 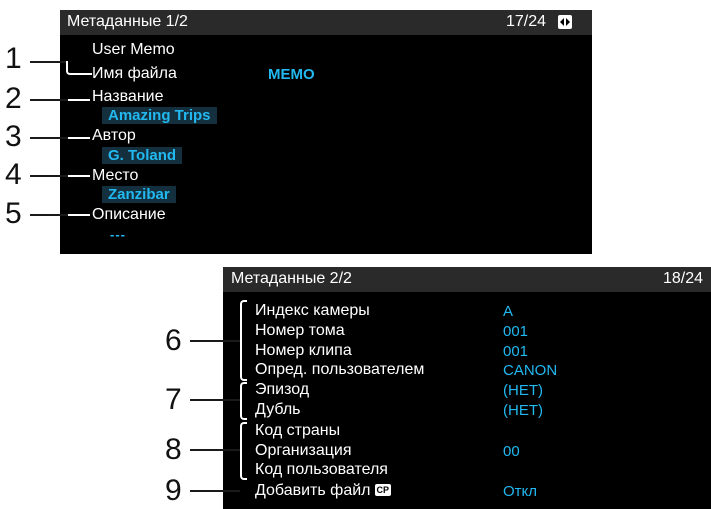 What do you see at coordinates (291, 74) in the screenshot?
I see `file-name-value: MEMO` at bounding box center [291, 74].